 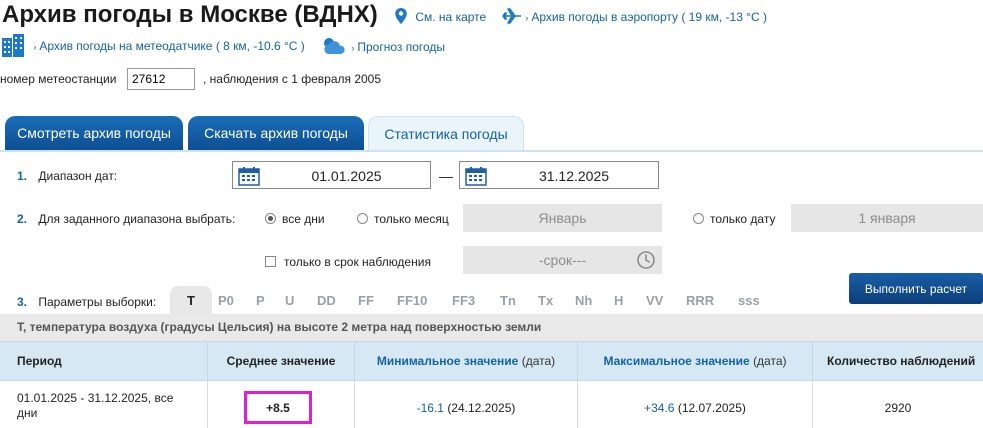 I want to click on forecast-link-label: Прогноз погоды, so click(x=401, y=47).